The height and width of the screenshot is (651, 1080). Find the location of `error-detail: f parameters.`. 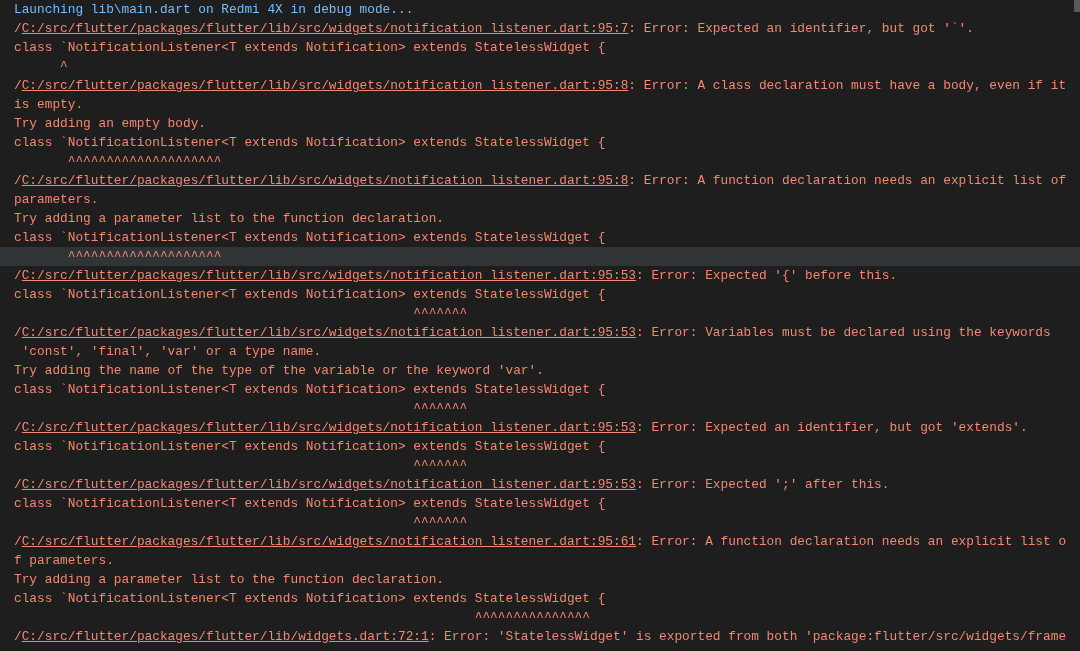

error-detail: f parameters. is located at coordinates (64, 560).